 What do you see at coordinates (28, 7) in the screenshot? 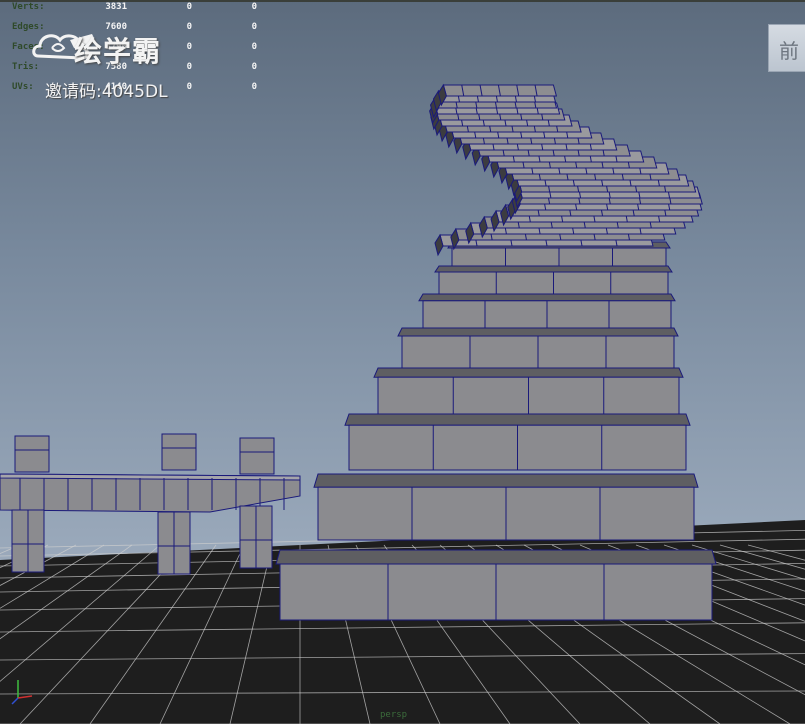
I see `hud-label: Verts:` at bounding box center [28, 7].